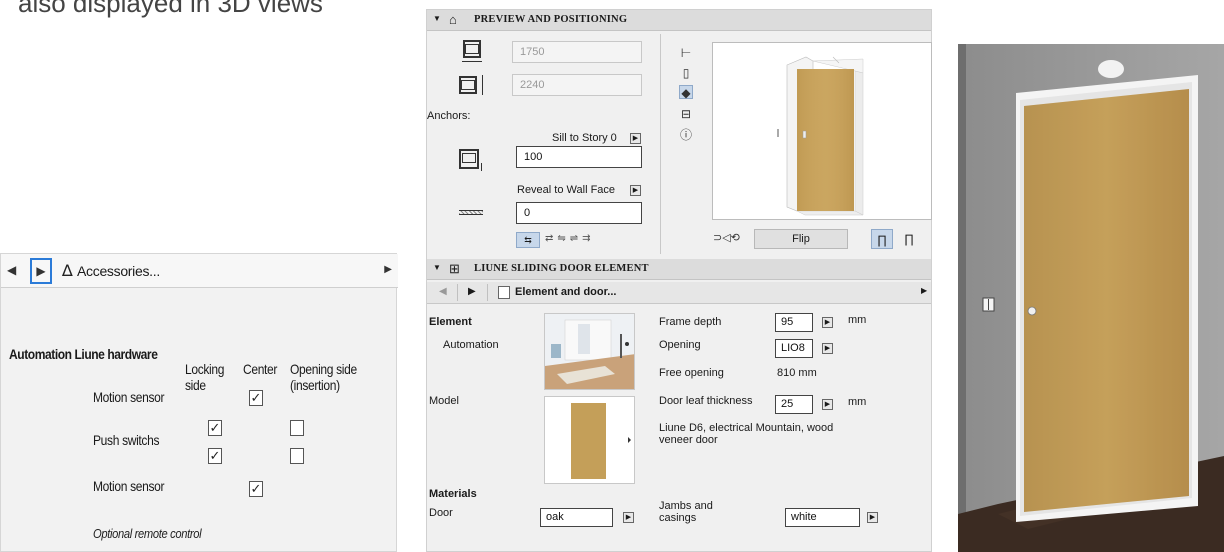  I want to click on automation-thumbnail, so click(589, 351).